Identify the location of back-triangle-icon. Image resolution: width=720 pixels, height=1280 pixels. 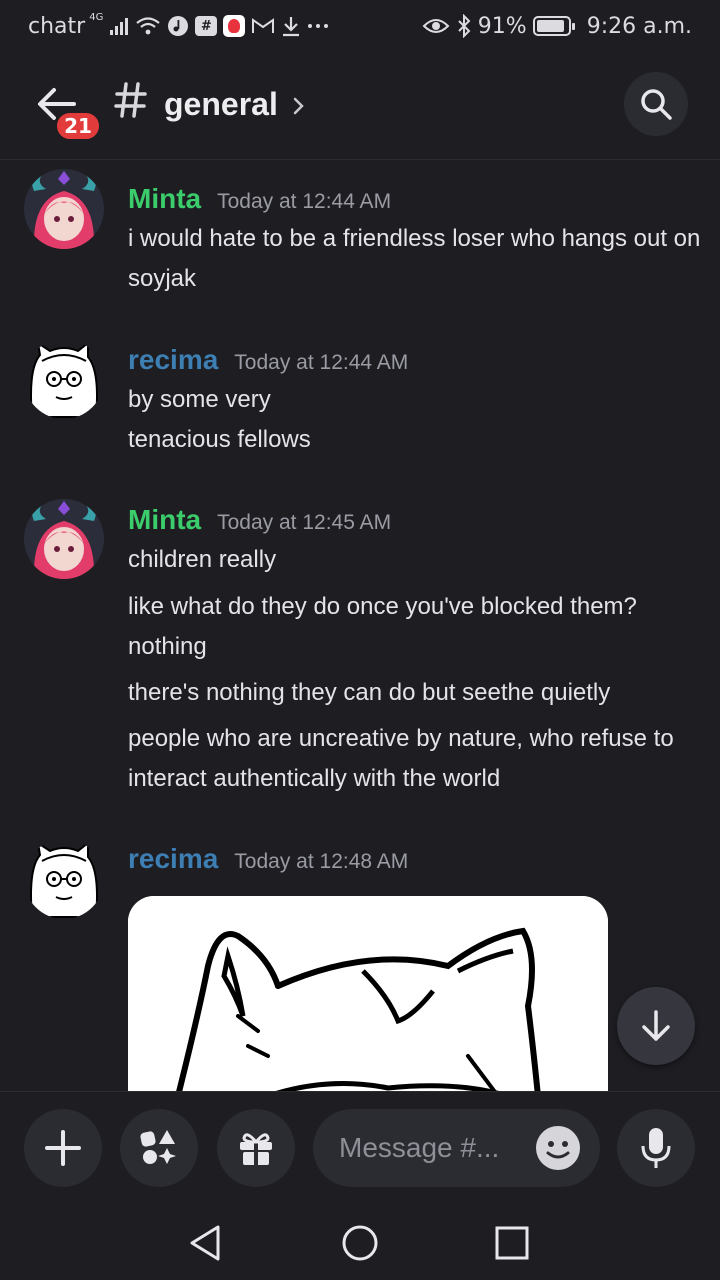
(206, 1243).